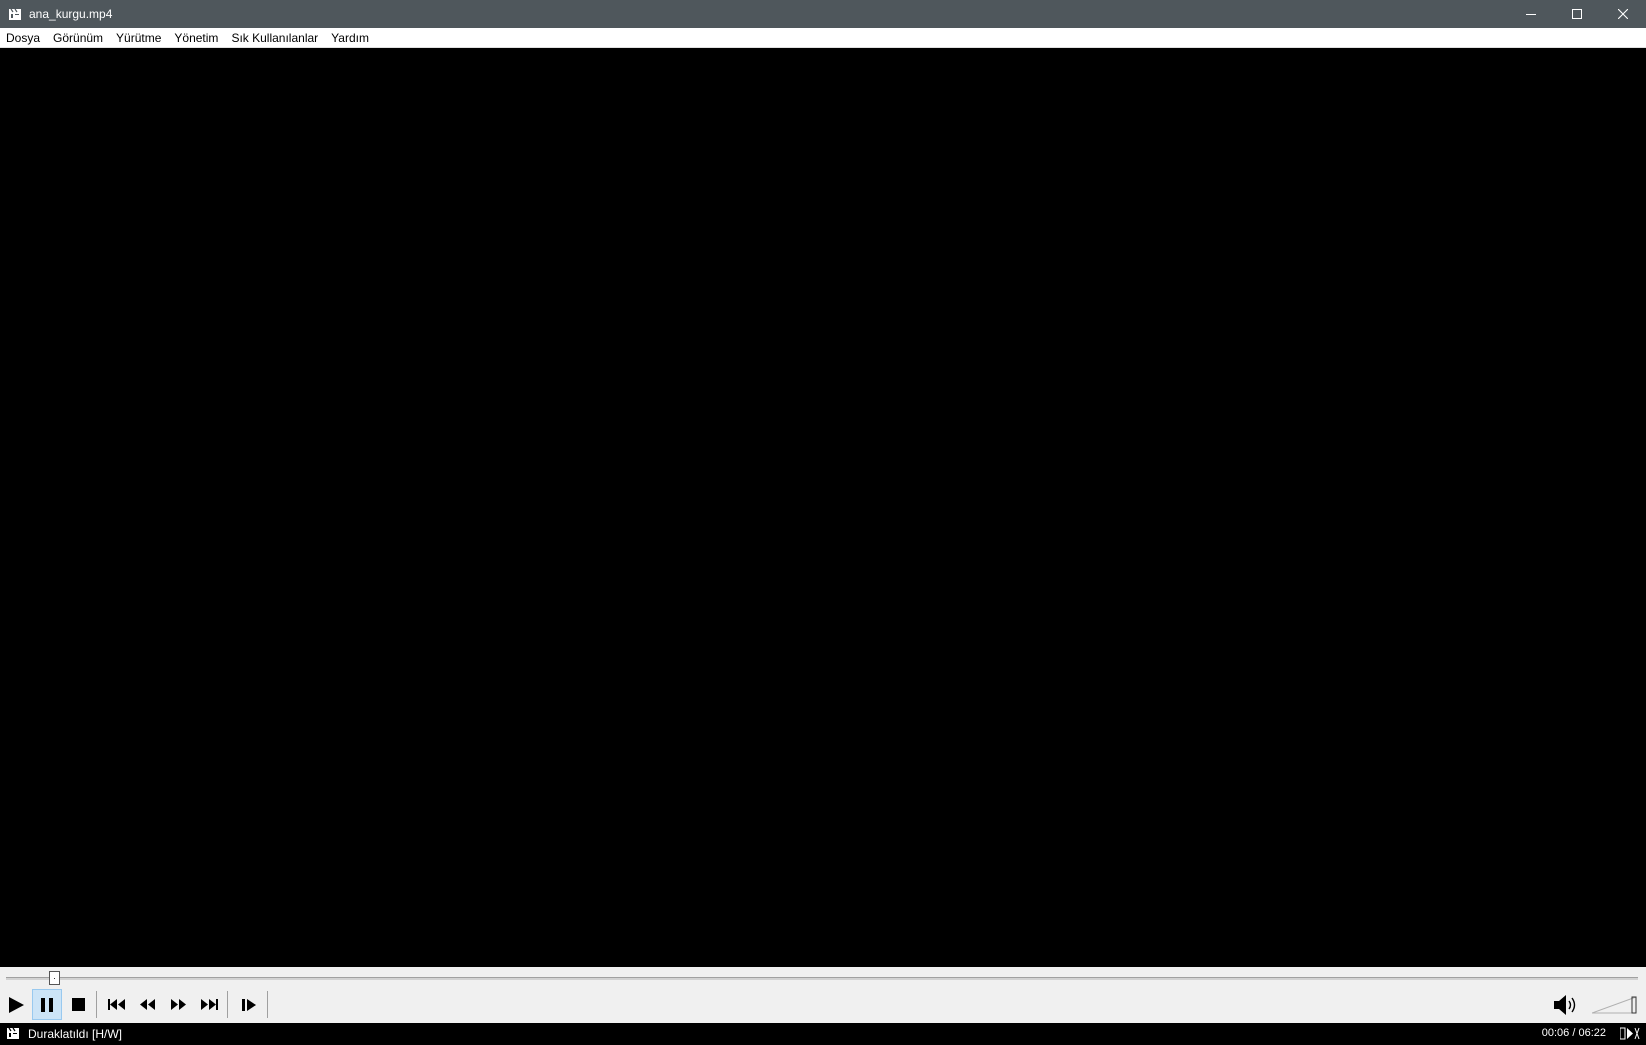 The image size is (1646, 1045). I want to click on next-button, so click(209, 1004).